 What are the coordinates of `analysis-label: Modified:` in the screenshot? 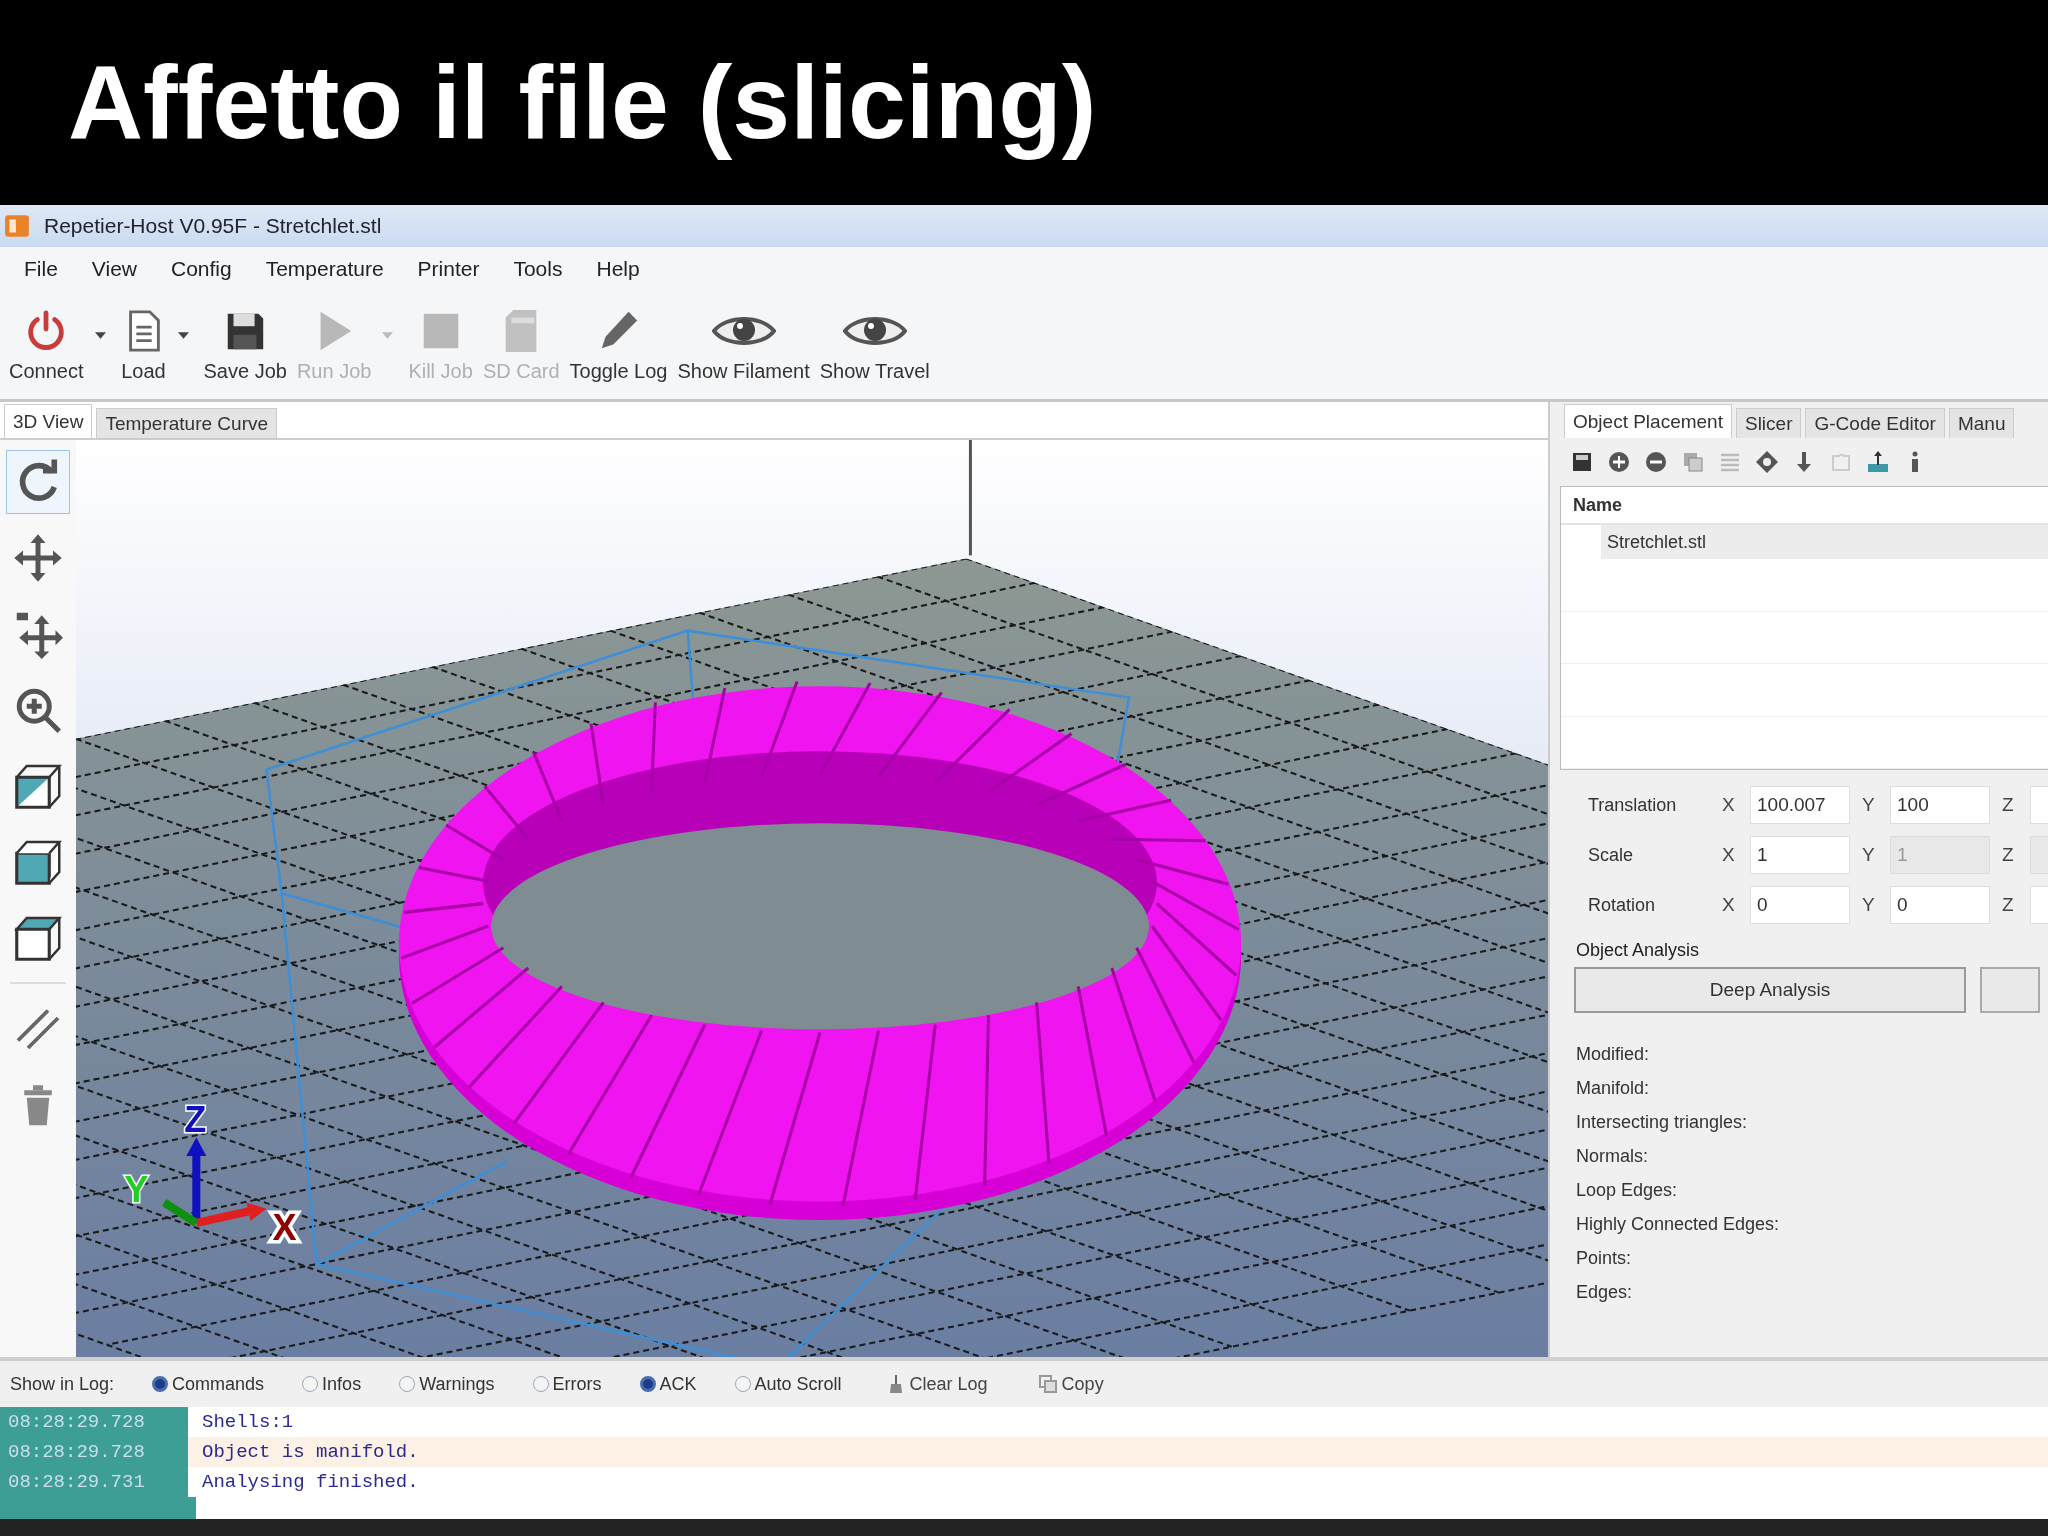 It's located at (1613, 1054).